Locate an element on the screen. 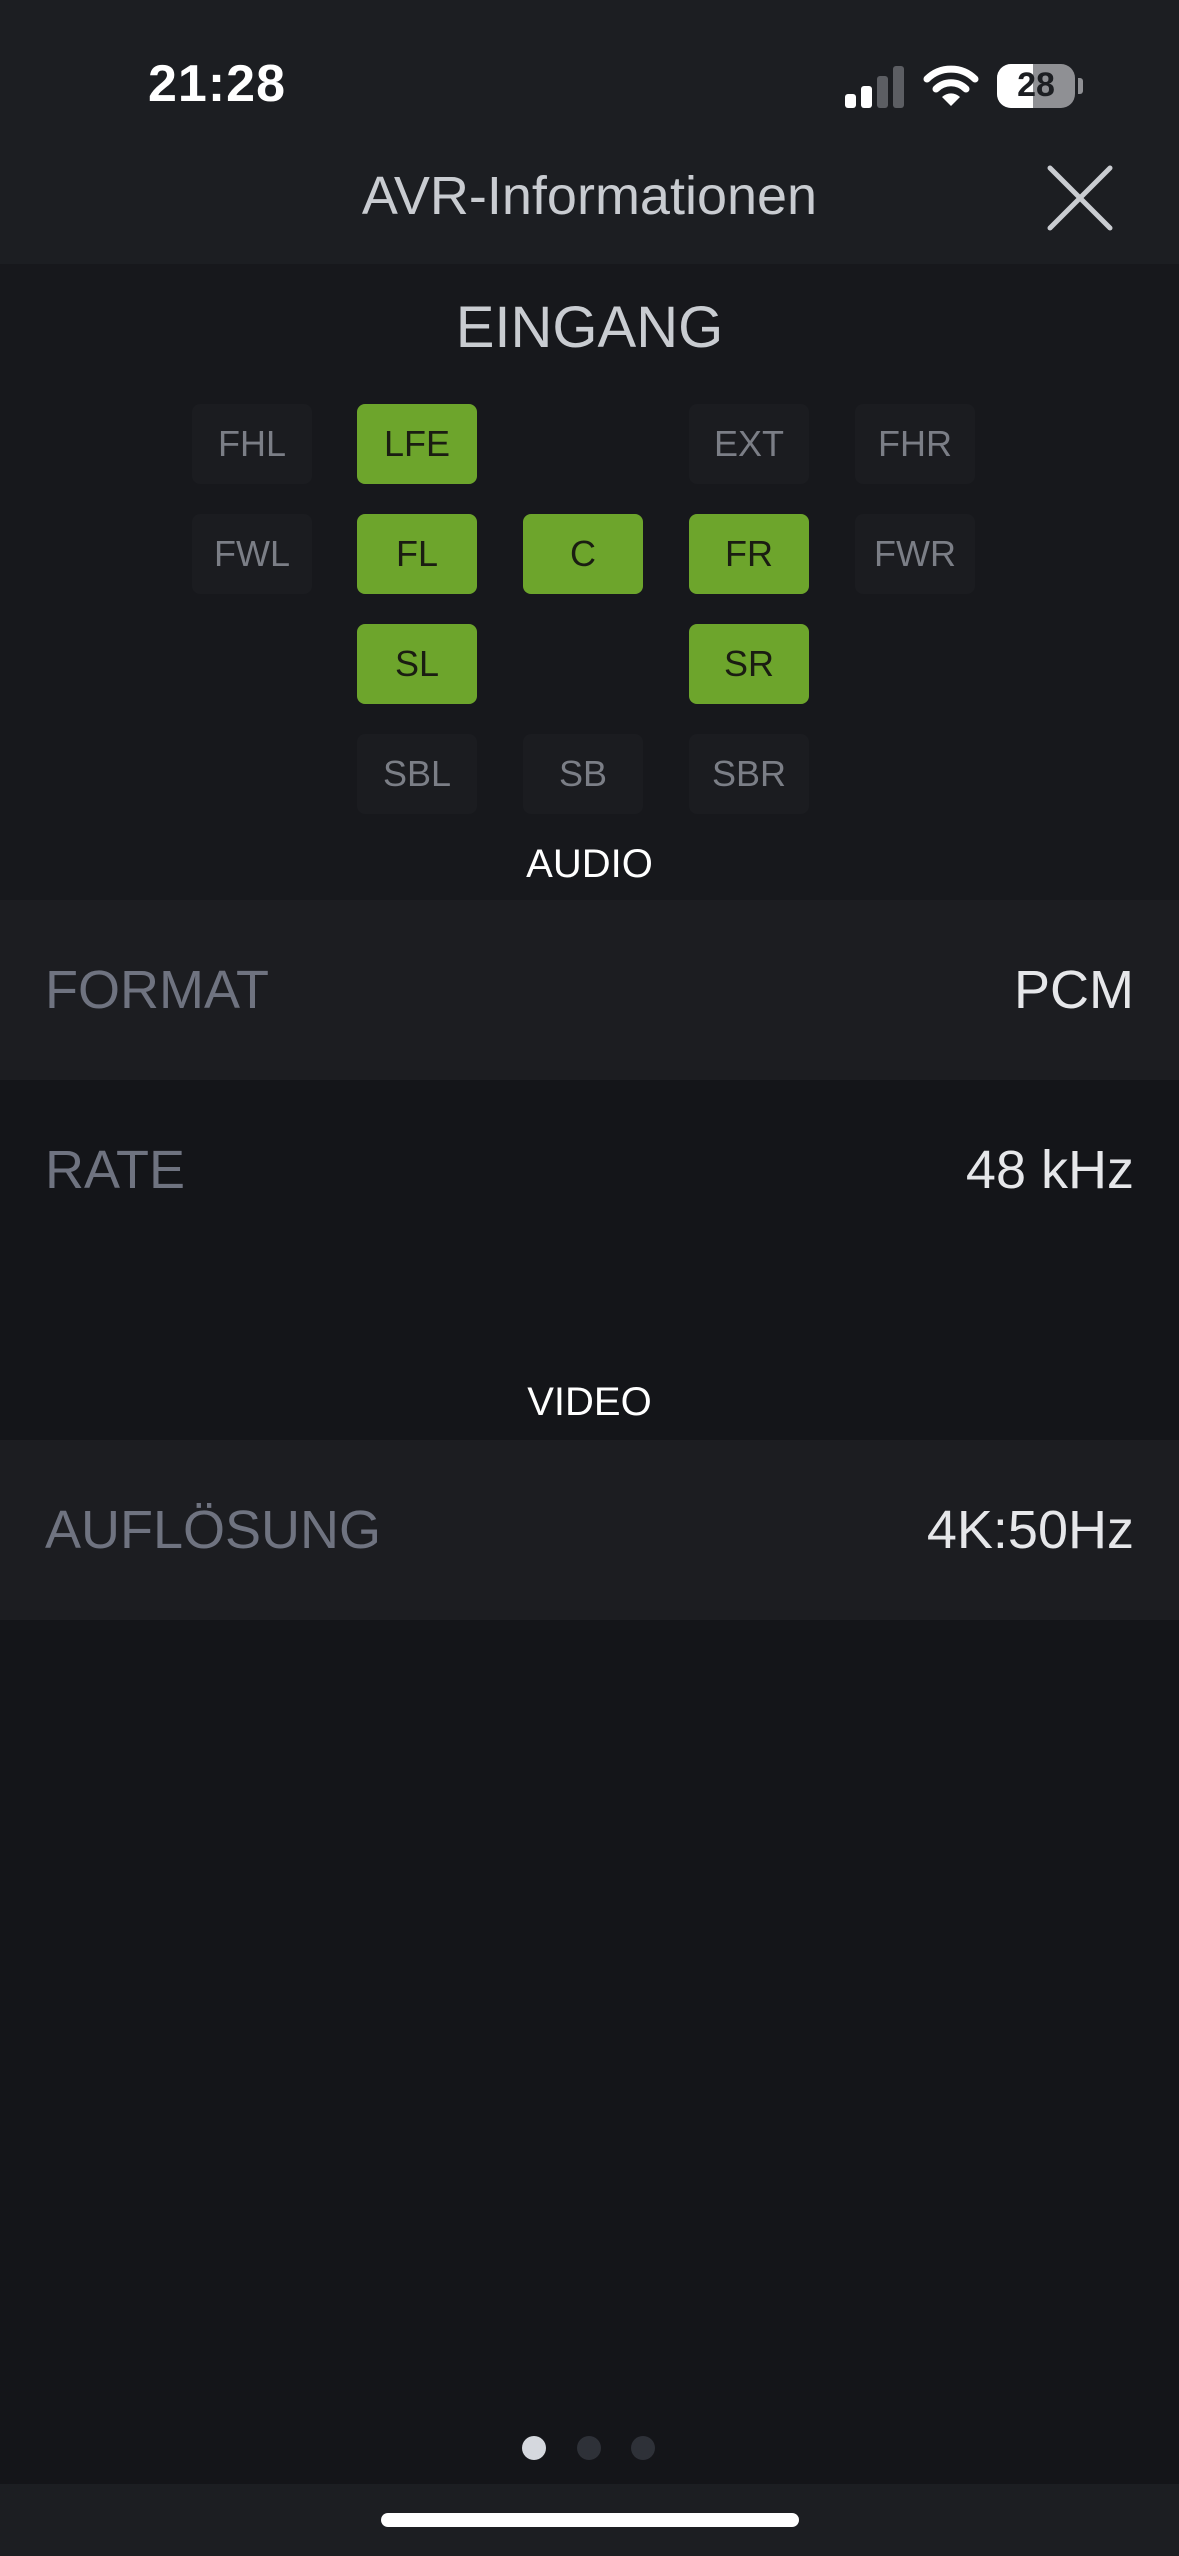 The width and height of the screenshot is (1179, 2556). channel-fr: FR is located at coordinates (749, 554).